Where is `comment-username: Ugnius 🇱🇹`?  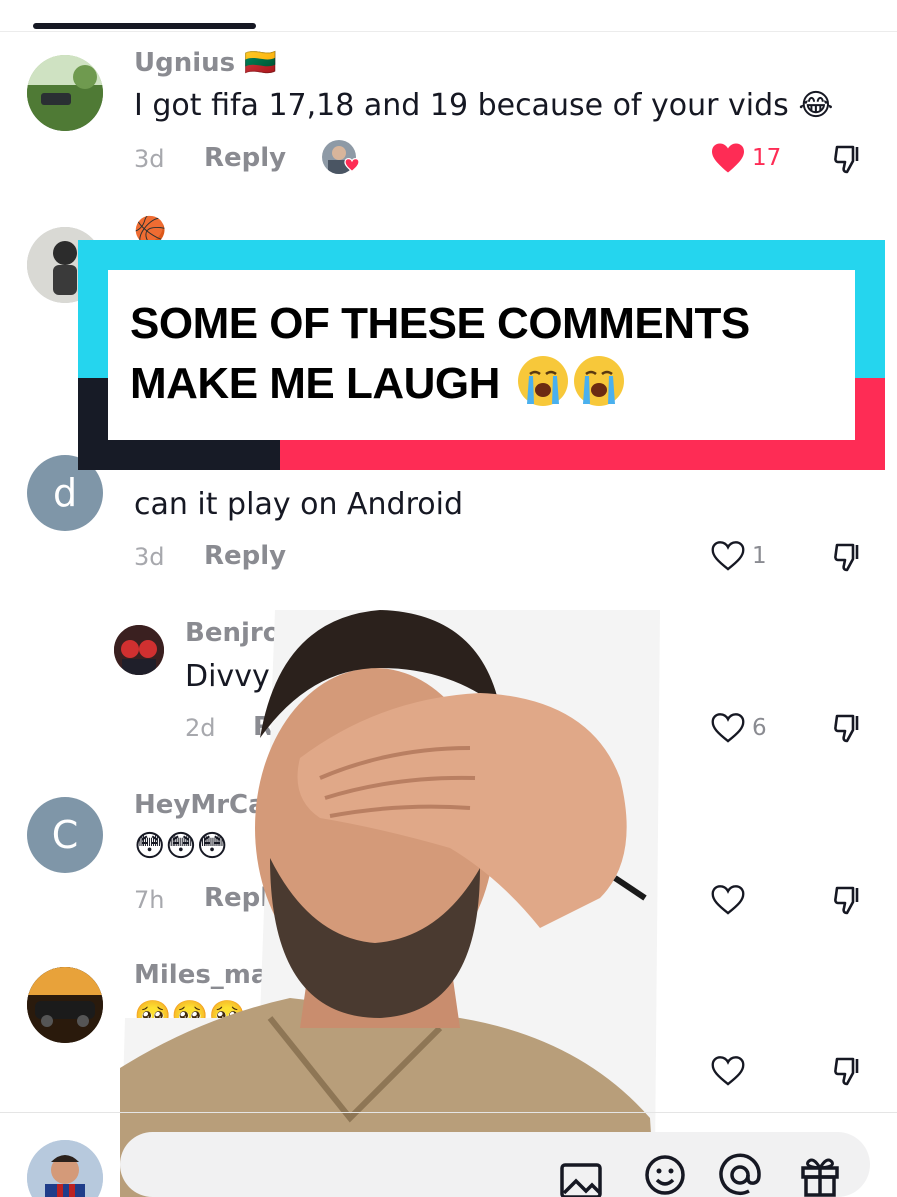
comment-username: Ugnius 🇱🇹 is located at coordinates (205, 63).